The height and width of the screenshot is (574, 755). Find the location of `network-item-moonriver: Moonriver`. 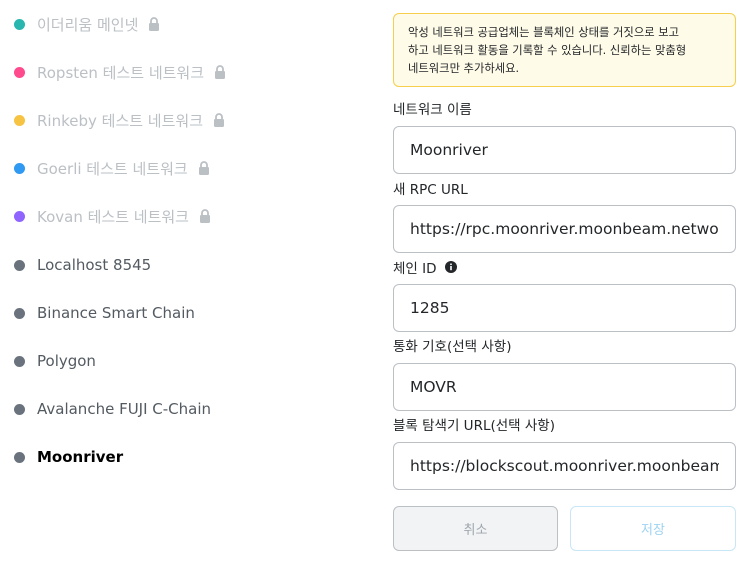

network-item-moonriver: Moonriver is located at coordinates (190, 457).